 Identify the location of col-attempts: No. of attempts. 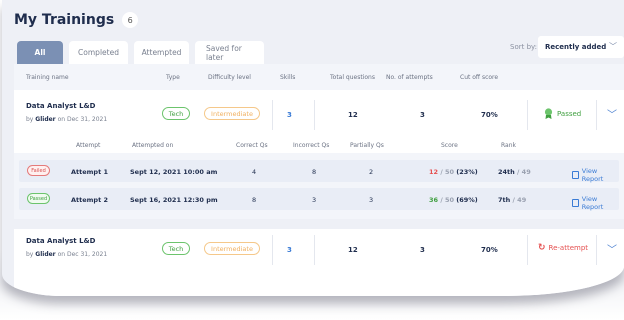
(409, 77).